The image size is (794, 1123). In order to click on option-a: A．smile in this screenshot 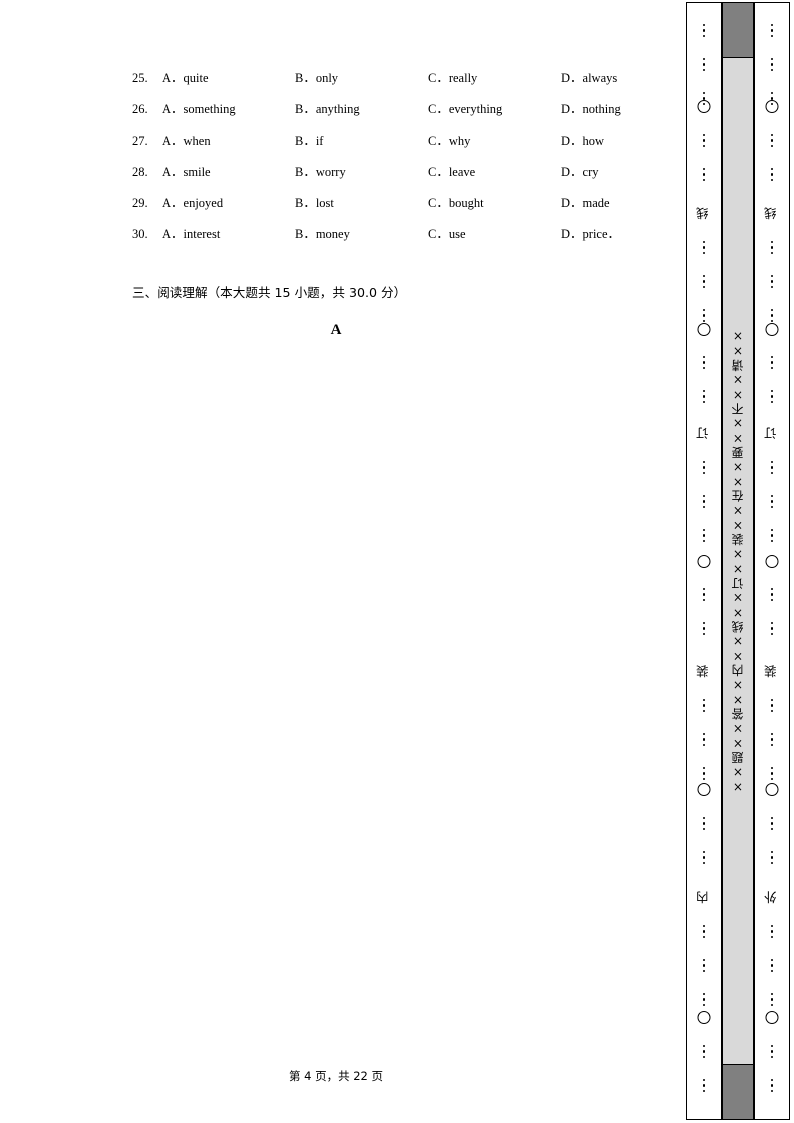, I will do `click(228, 172)`.